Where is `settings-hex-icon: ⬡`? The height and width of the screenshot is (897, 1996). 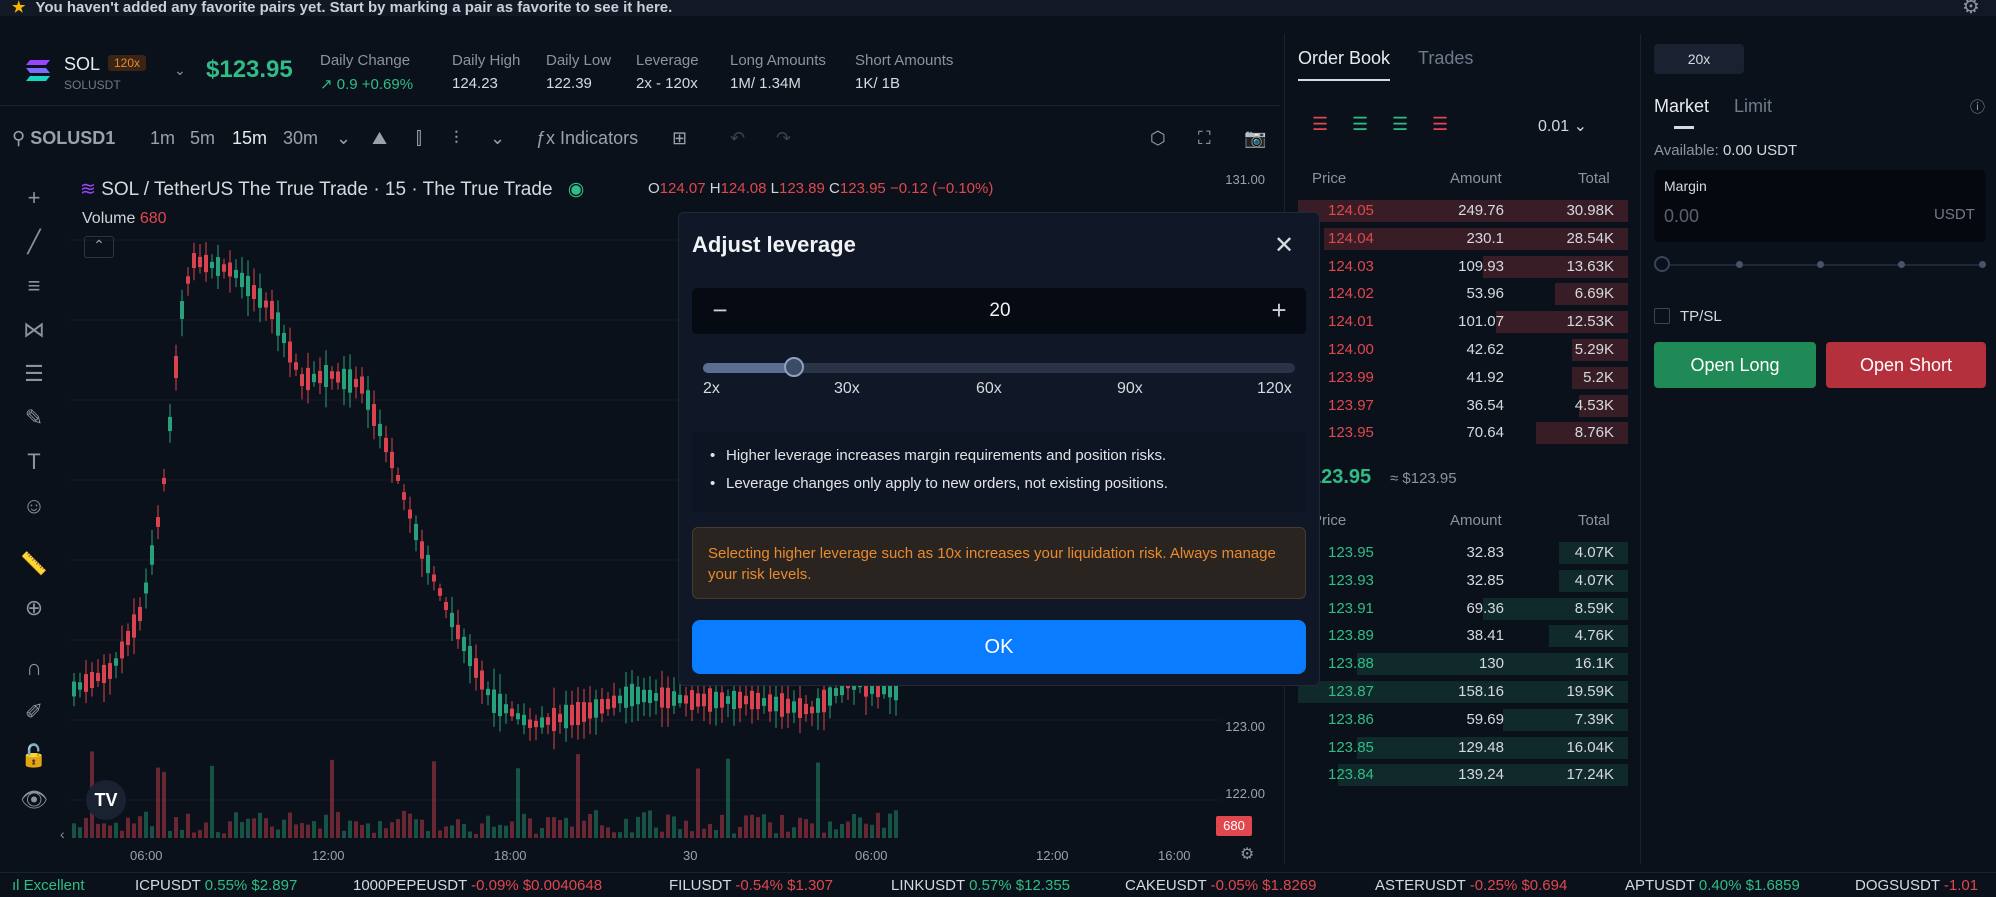 settings-hex-icon: ⬡ is located at coordinates (1158, 138).